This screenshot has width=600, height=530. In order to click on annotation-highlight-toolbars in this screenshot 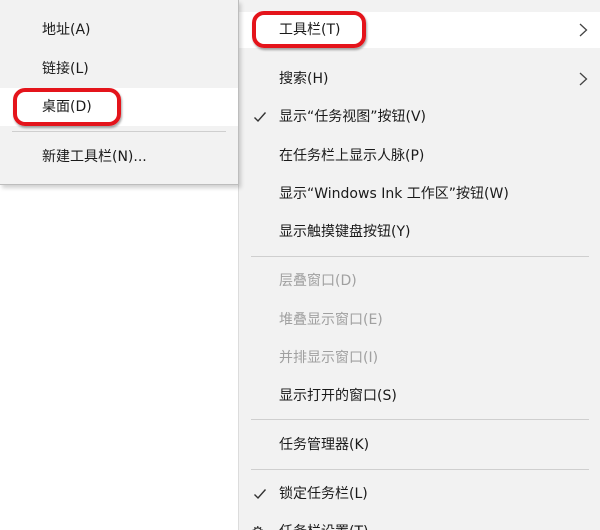, I will do `click(309, 29)`.